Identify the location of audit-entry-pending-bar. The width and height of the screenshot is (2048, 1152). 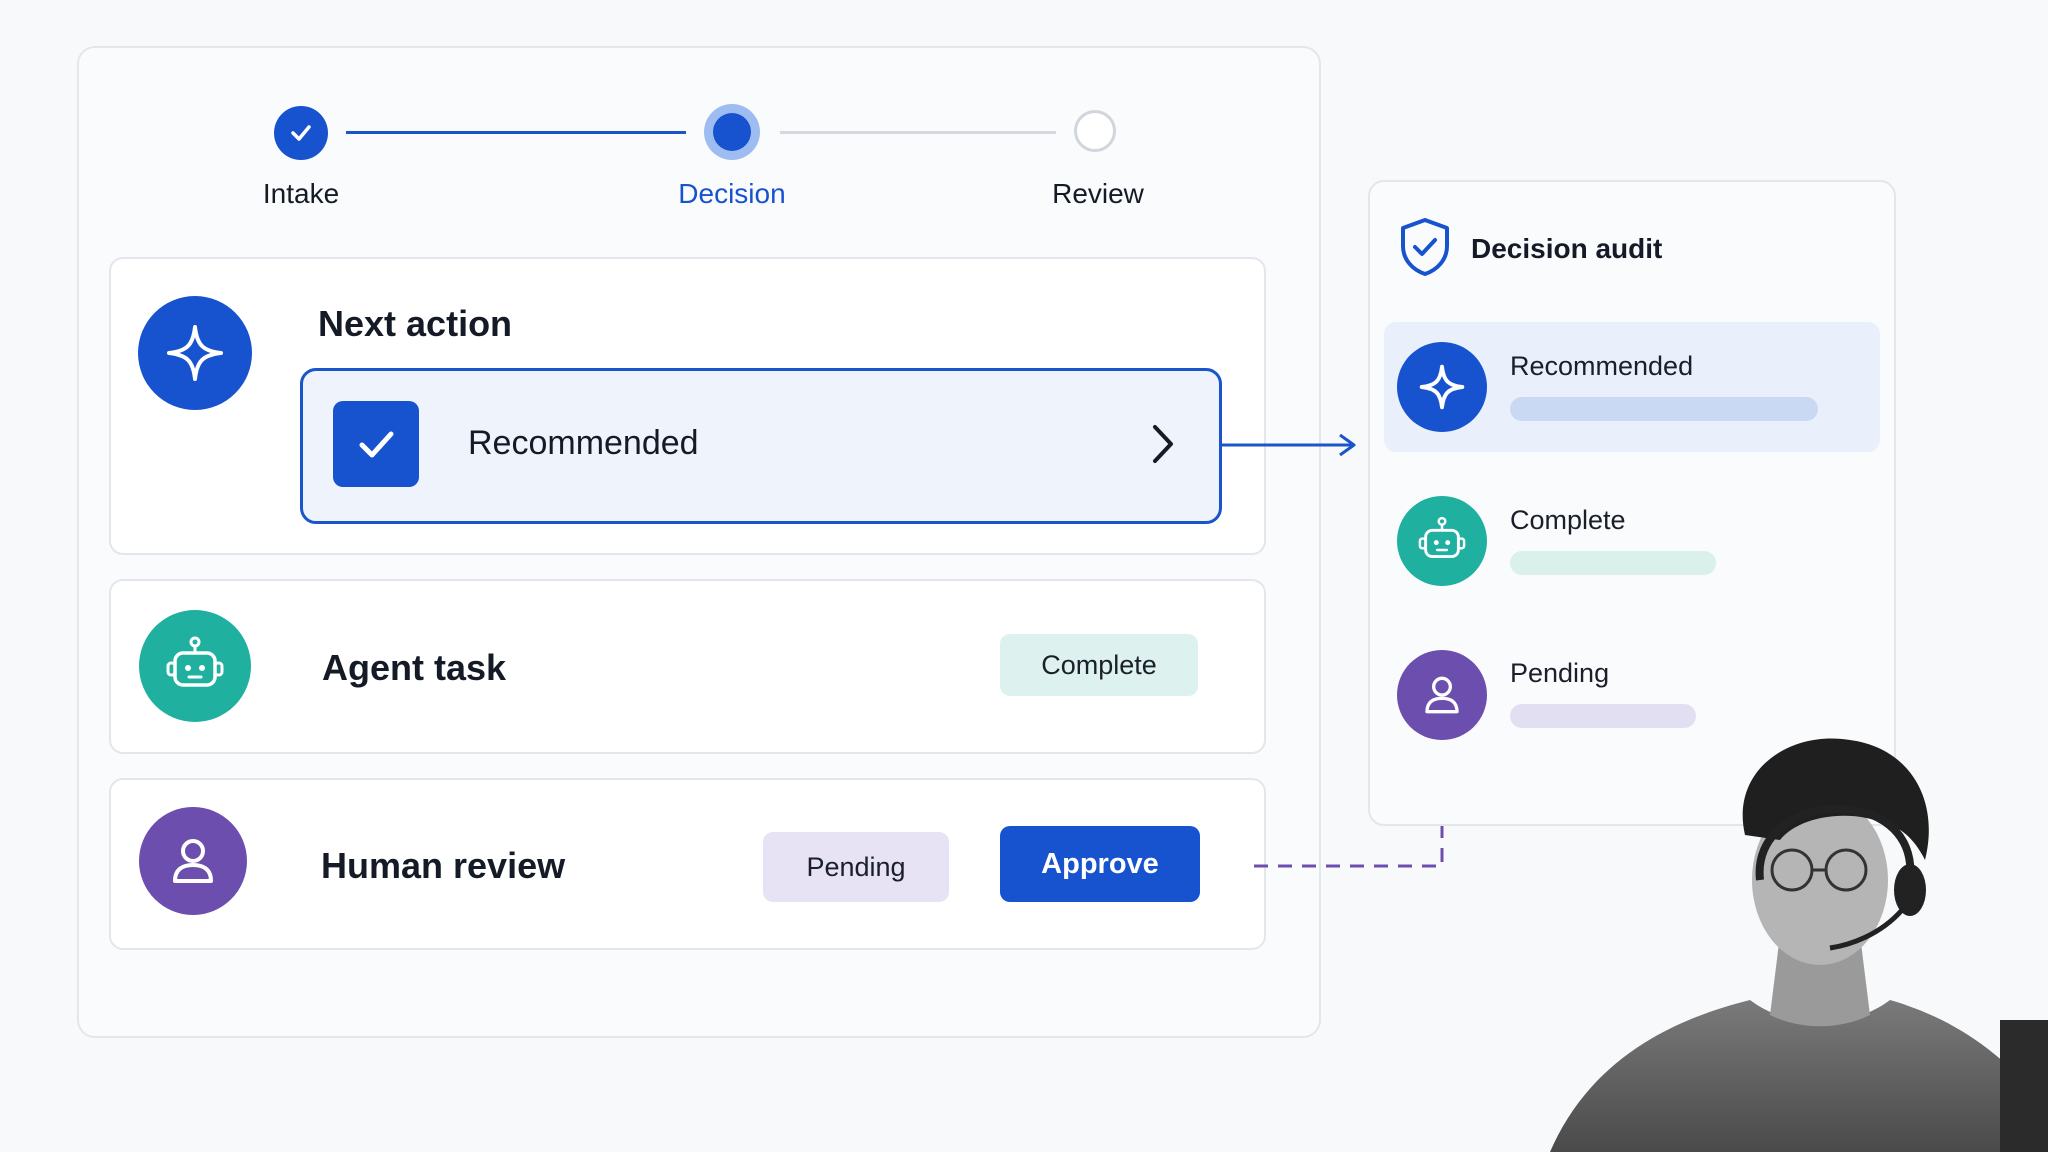
(1603, 716).